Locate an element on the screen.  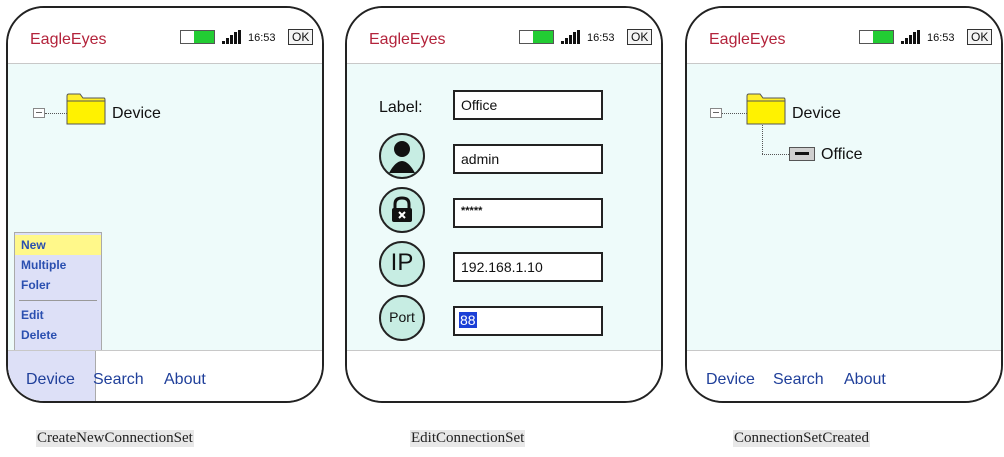
menu-item-edit: Edit is located at coordinates (58, 315).